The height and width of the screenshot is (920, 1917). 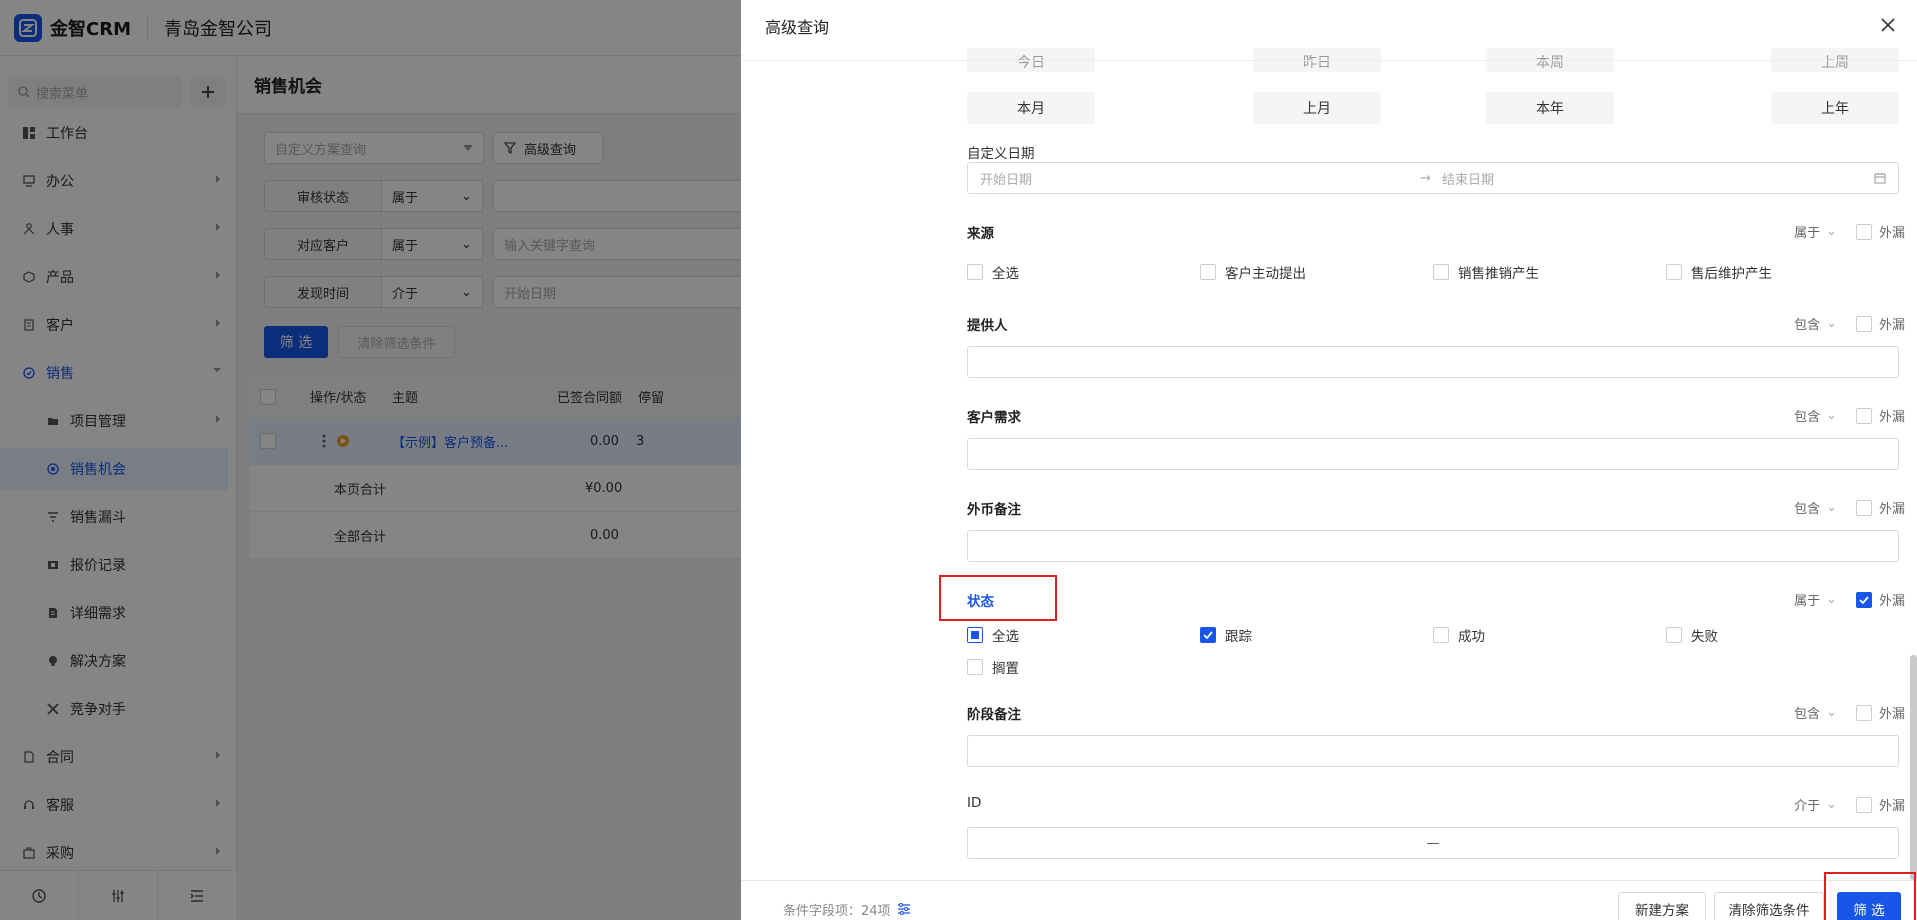 I want to click on provider-exclude-checkbox: 外漏, so click(x=1880, y=323).